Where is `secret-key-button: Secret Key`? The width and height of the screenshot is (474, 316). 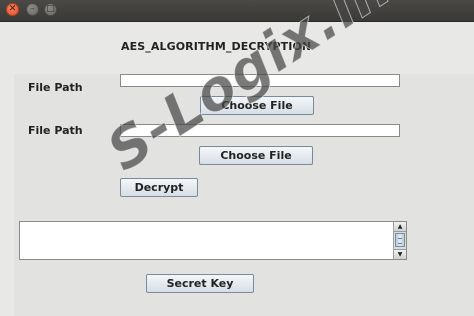 secret-key-button: Secret Key is located at coordinates (200, 283).